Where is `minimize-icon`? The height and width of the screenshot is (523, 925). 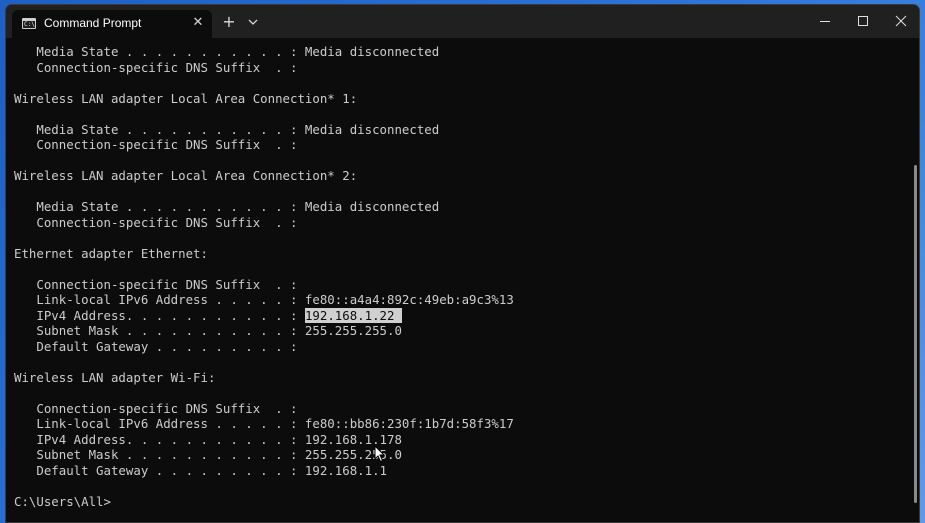
minimize-icon is located at coordinates (825, 21).